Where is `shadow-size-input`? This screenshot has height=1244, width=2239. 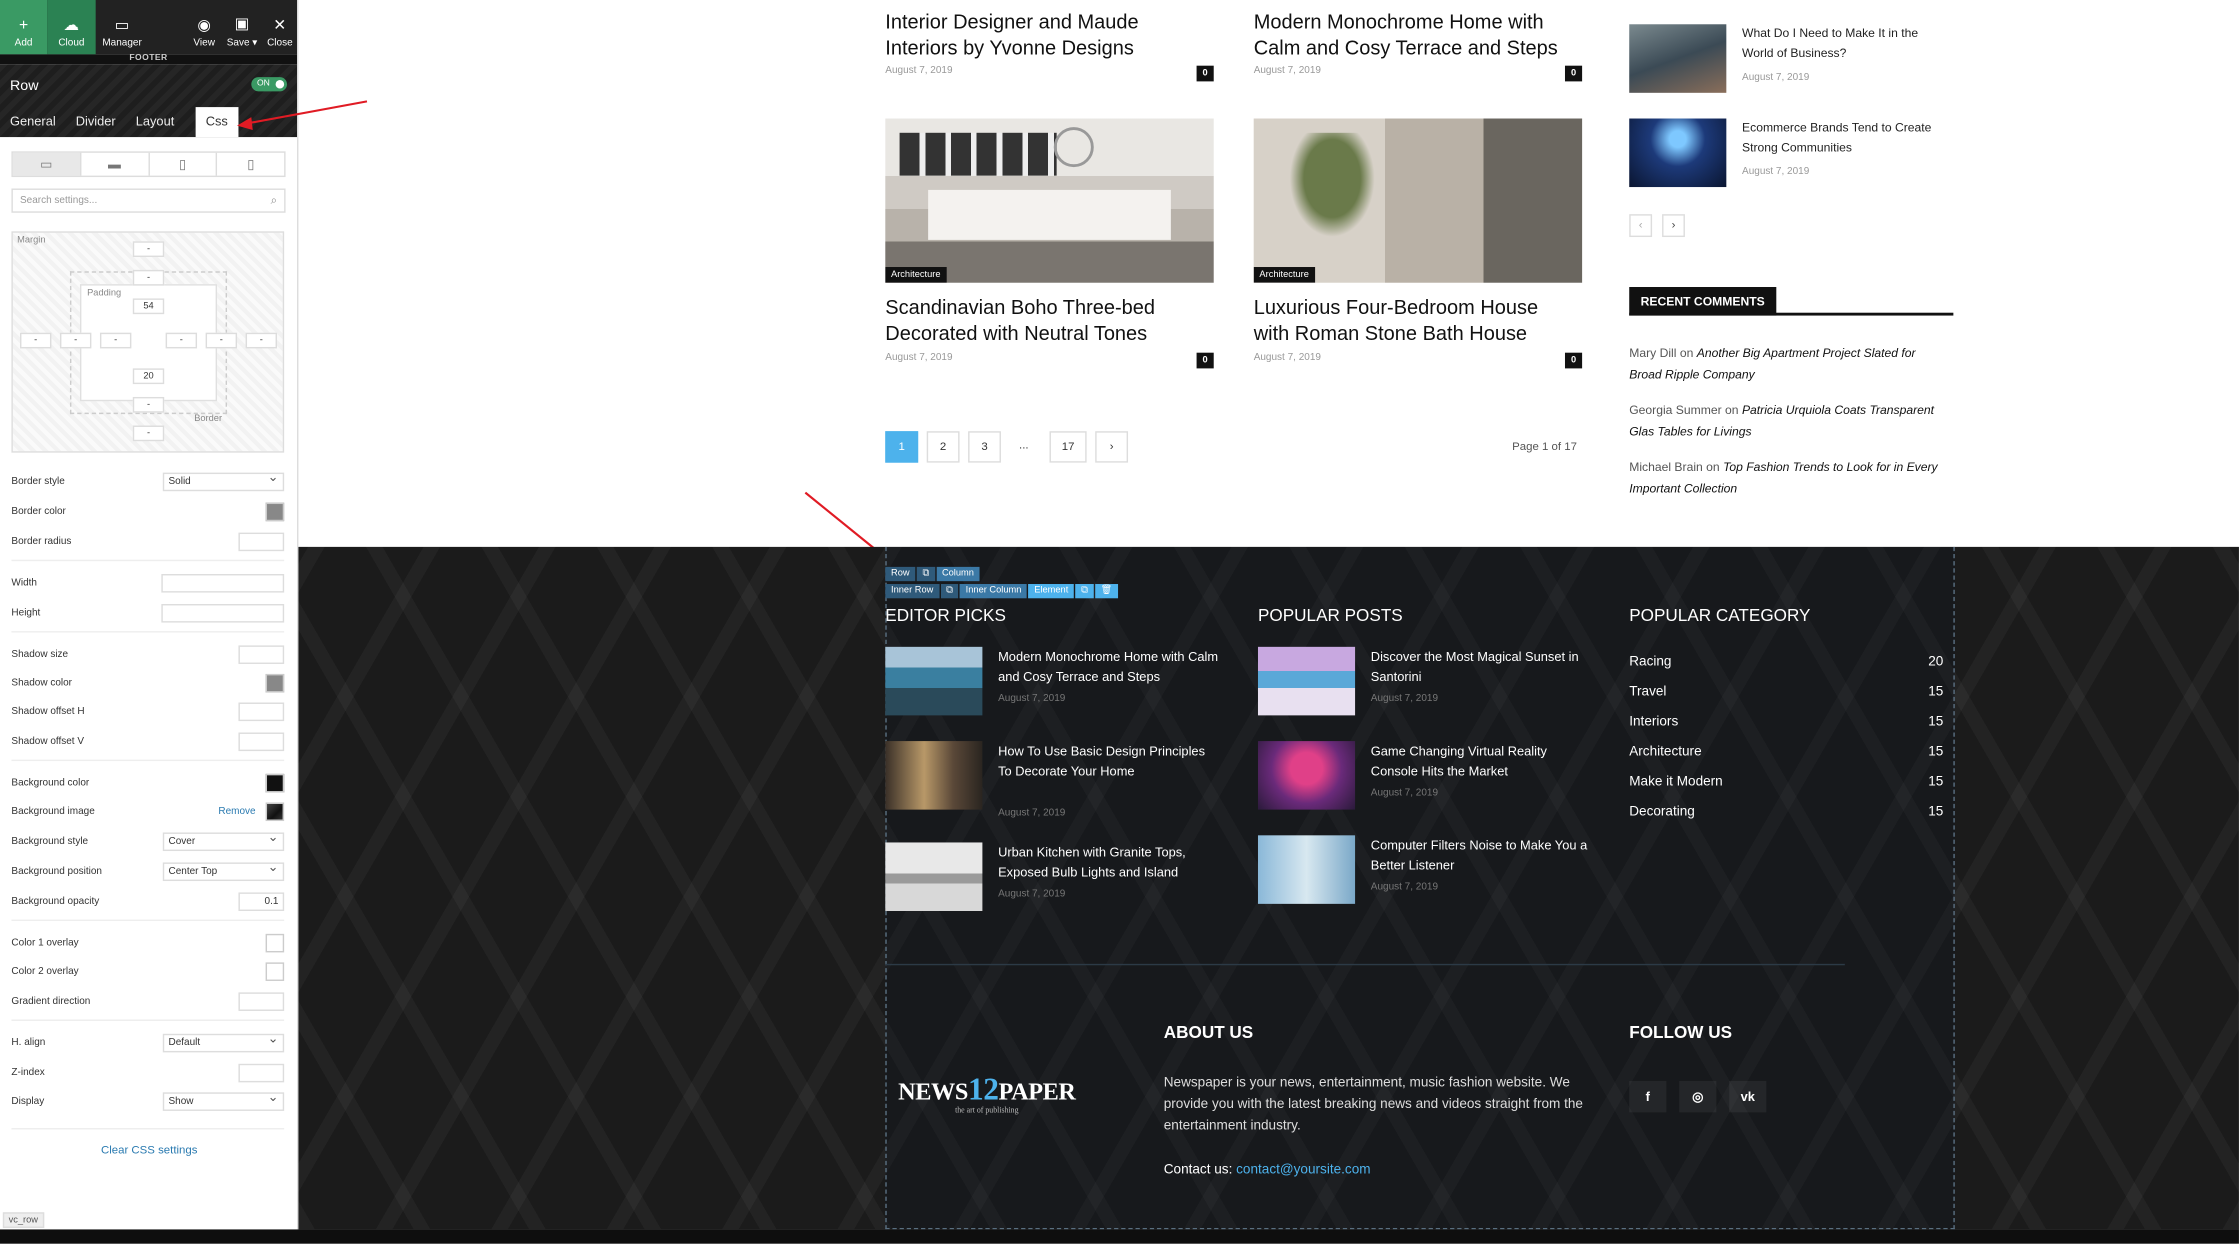 shadow-size-input is located at coordinates (261, 654).